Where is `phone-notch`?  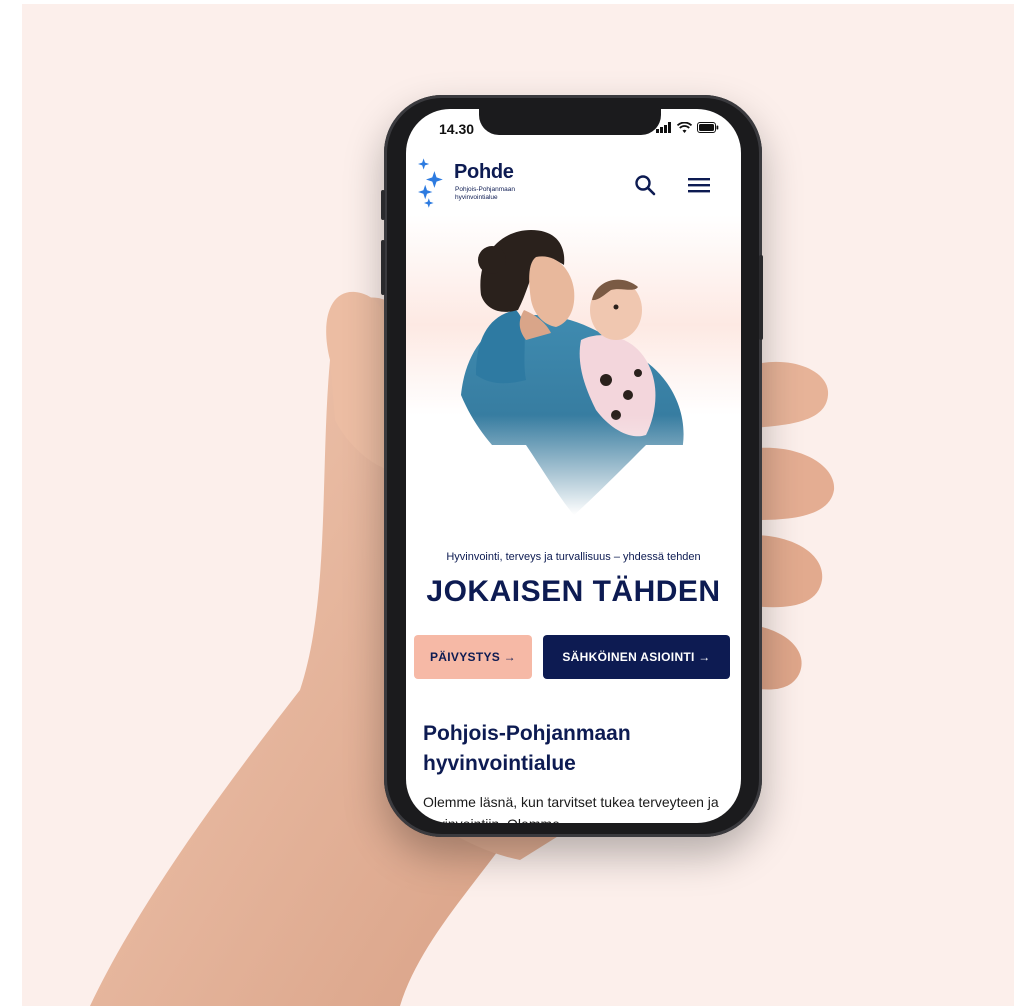 phone-notch is located at coordinates (570, 122).